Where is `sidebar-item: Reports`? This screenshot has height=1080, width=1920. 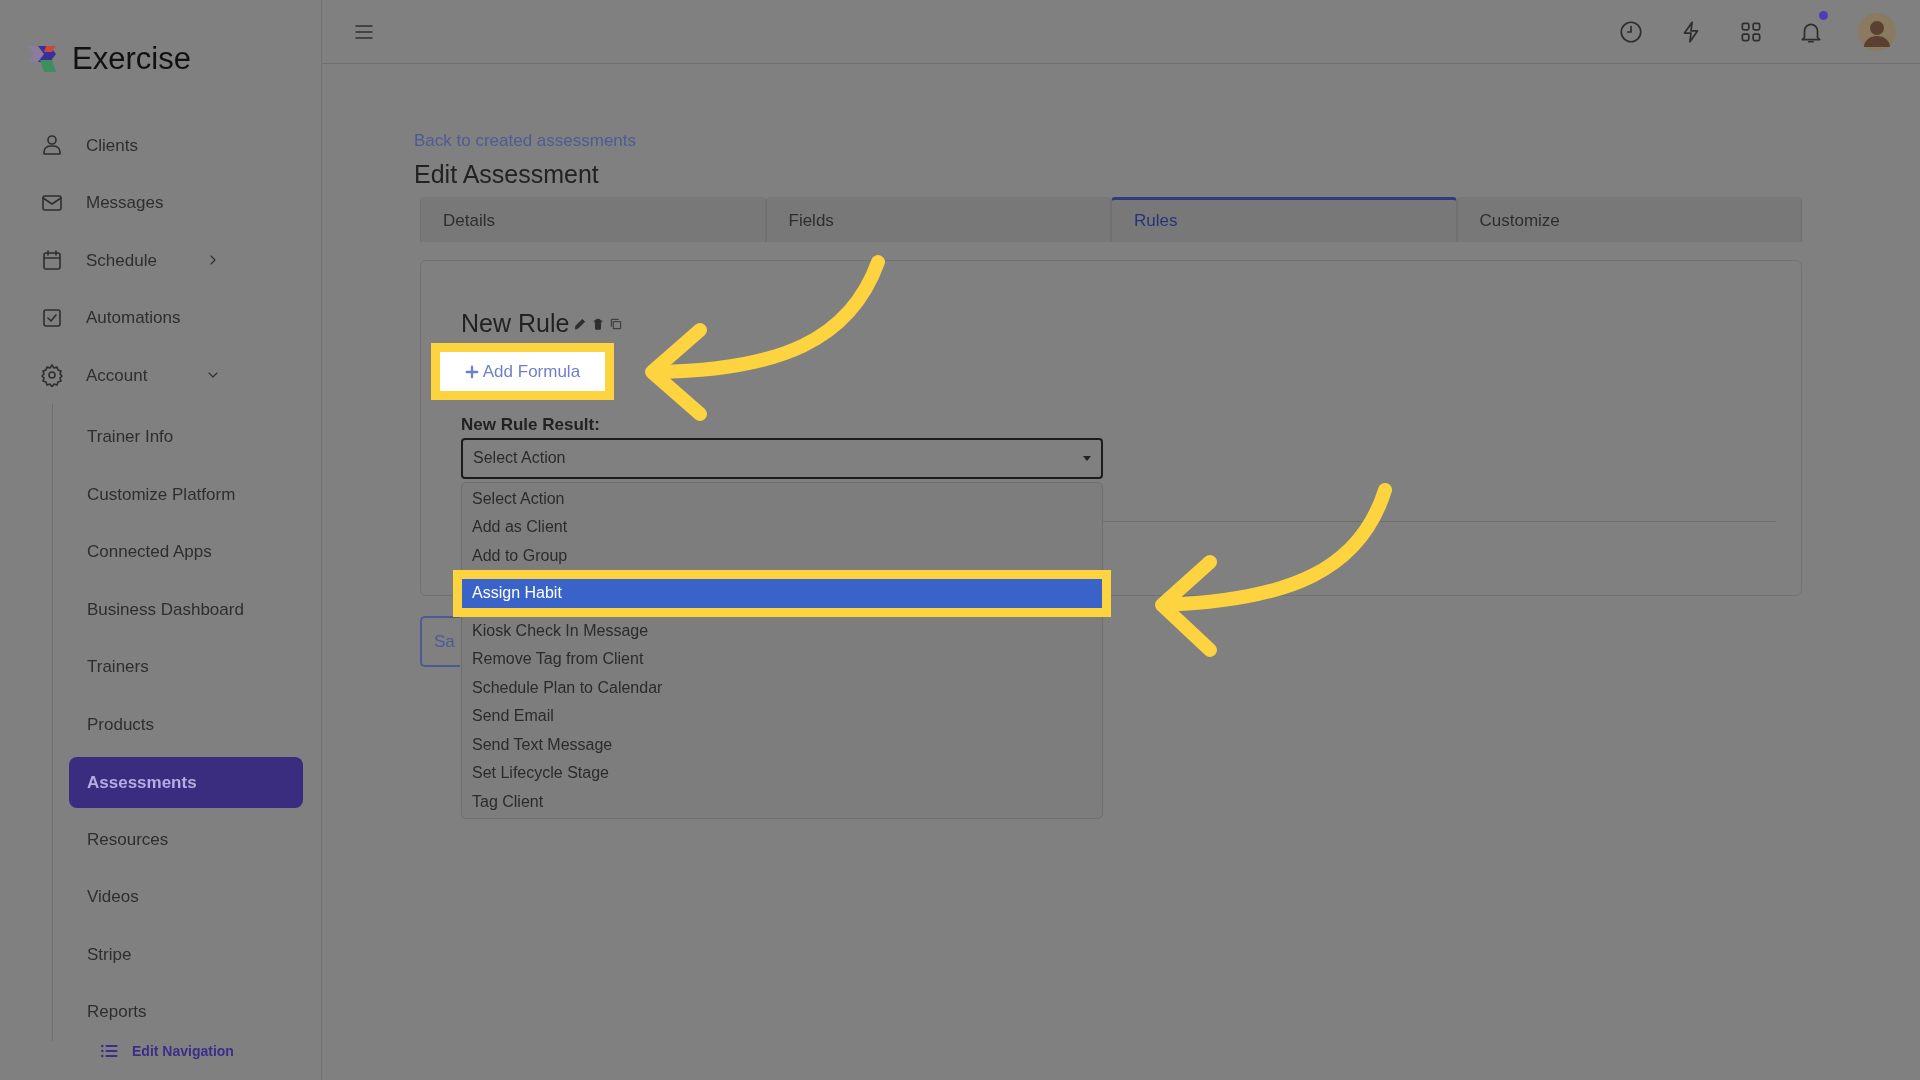 sidebar-item: Reports is located at coordinates (100, 1012).